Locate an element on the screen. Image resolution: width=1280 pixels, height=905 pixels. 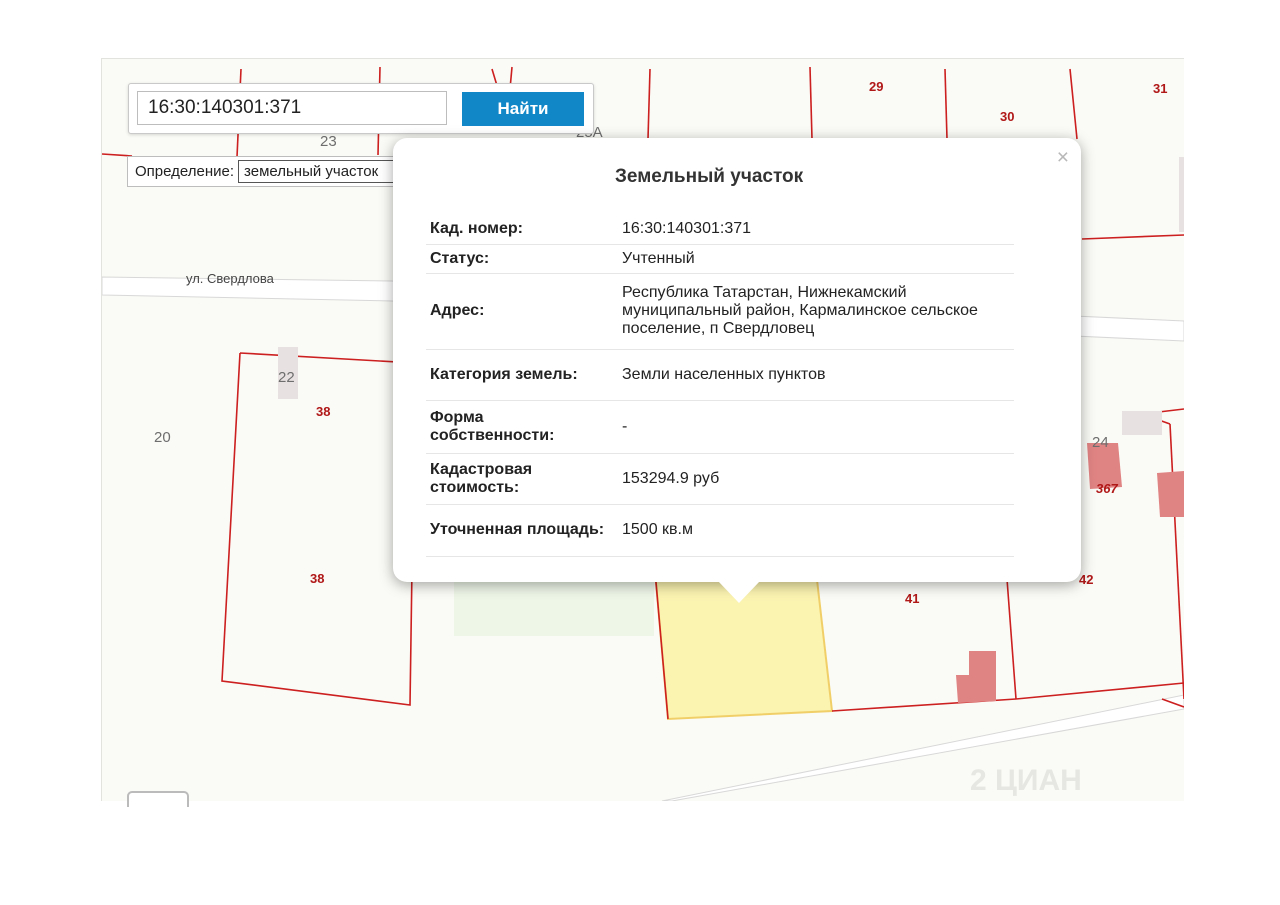
house-number: 23 is located at coordinates (328, 141).